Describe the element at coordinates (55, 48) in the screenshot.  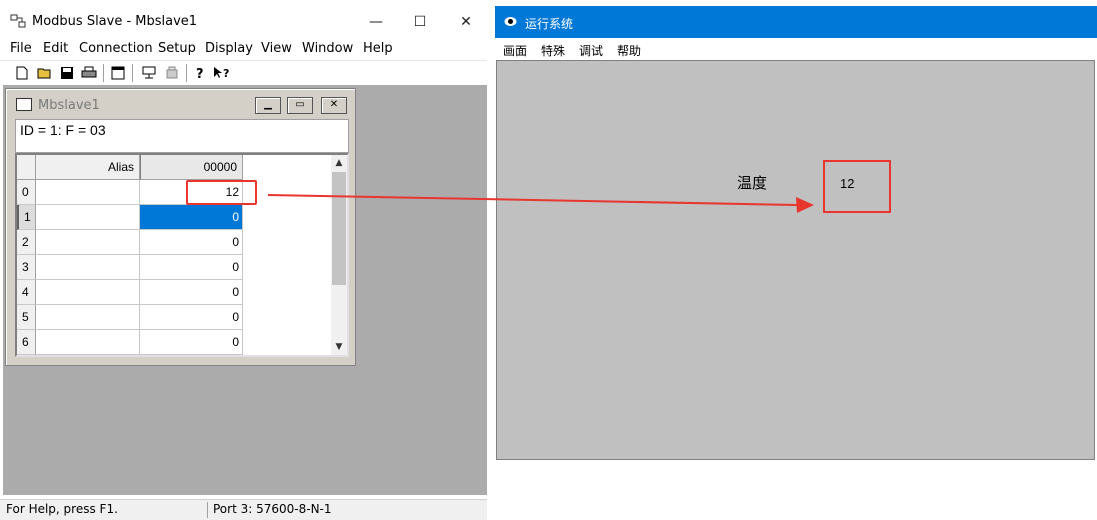
I see `menu-edit: Edit` at that location.